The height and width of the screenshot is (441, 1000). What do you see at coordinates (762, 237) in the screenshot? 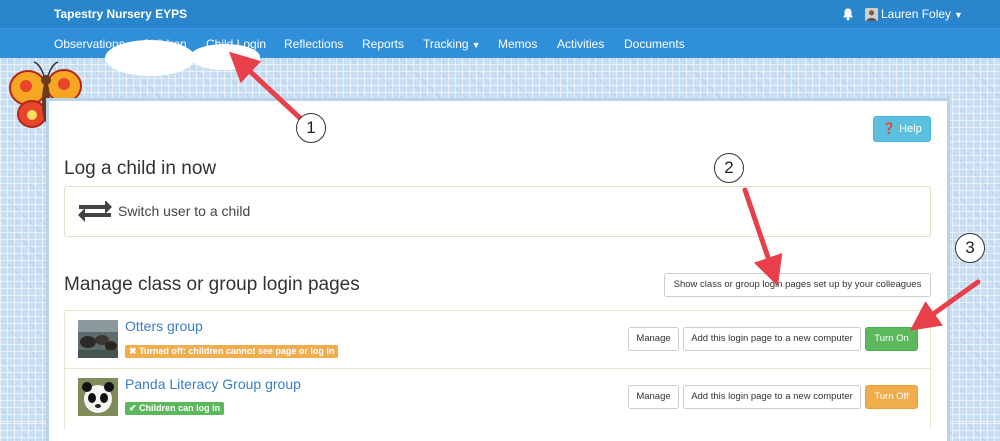
I see `arrow-to-colleagues-button` at bounding box center [762, 237].